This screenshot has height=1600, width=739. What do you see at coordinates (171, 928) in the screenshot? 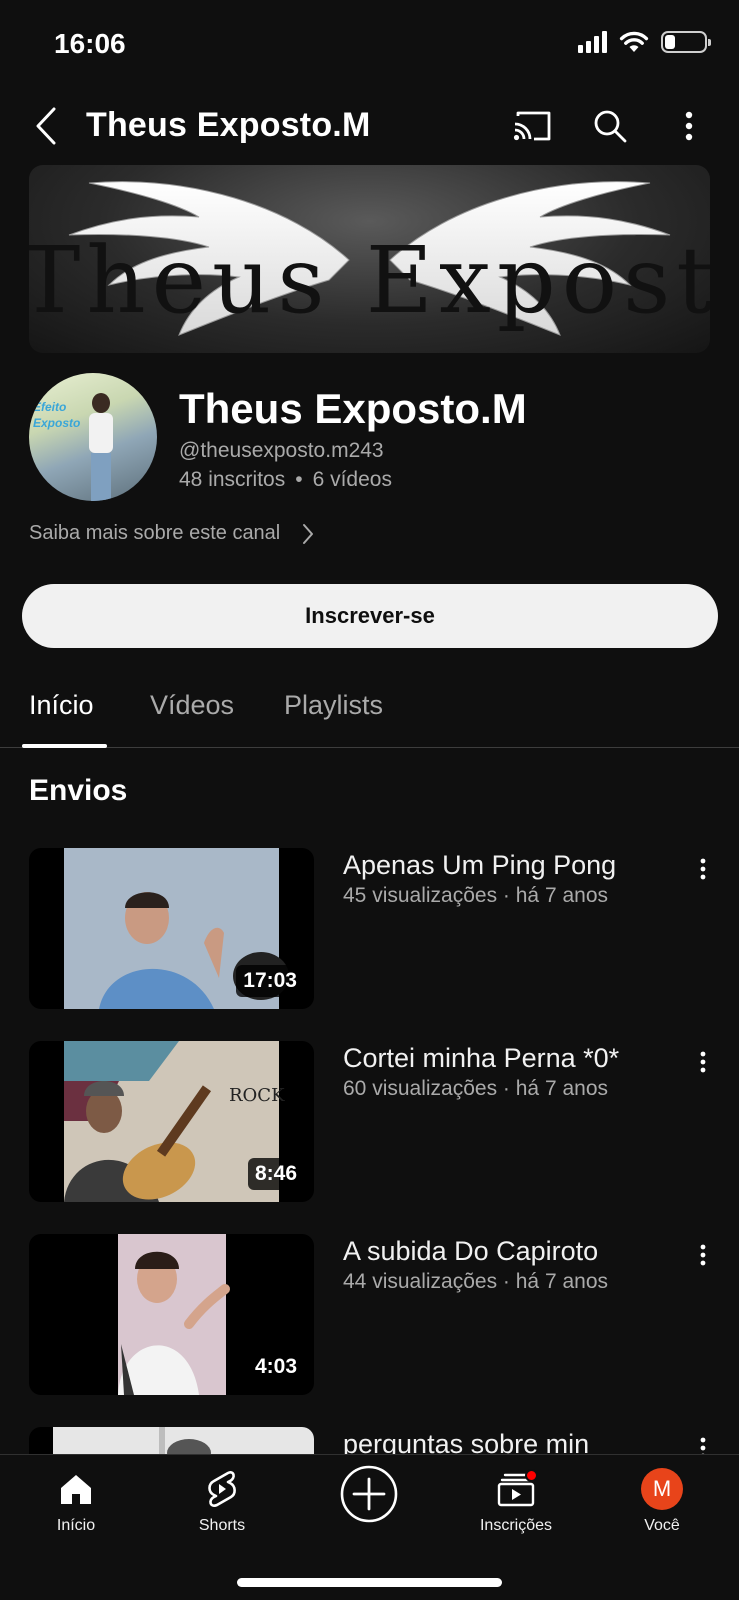
I see `video-thumbnail: 17:03` at bounding box center [171, 928].